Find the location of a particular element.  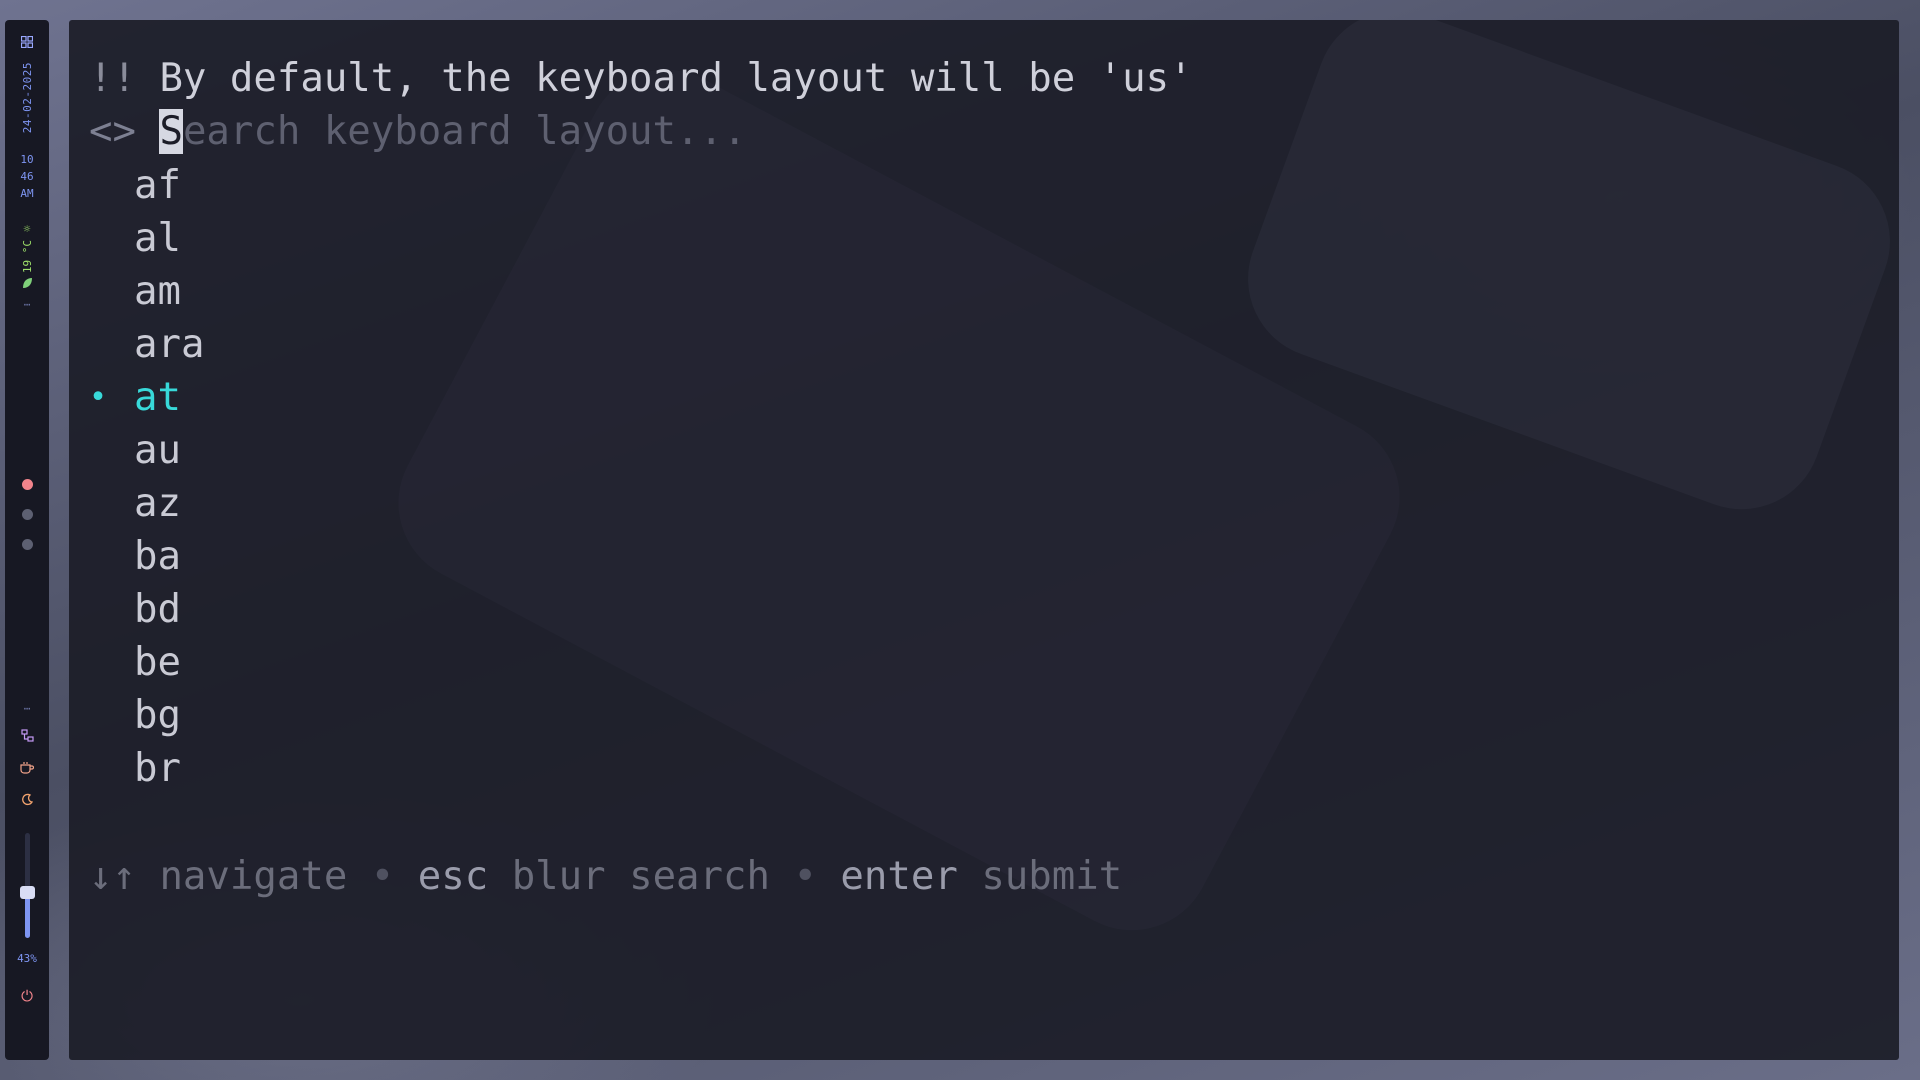

layout-options-list: af al am ara • at au az ba bd be bg br is located at coordinates (146, 477).